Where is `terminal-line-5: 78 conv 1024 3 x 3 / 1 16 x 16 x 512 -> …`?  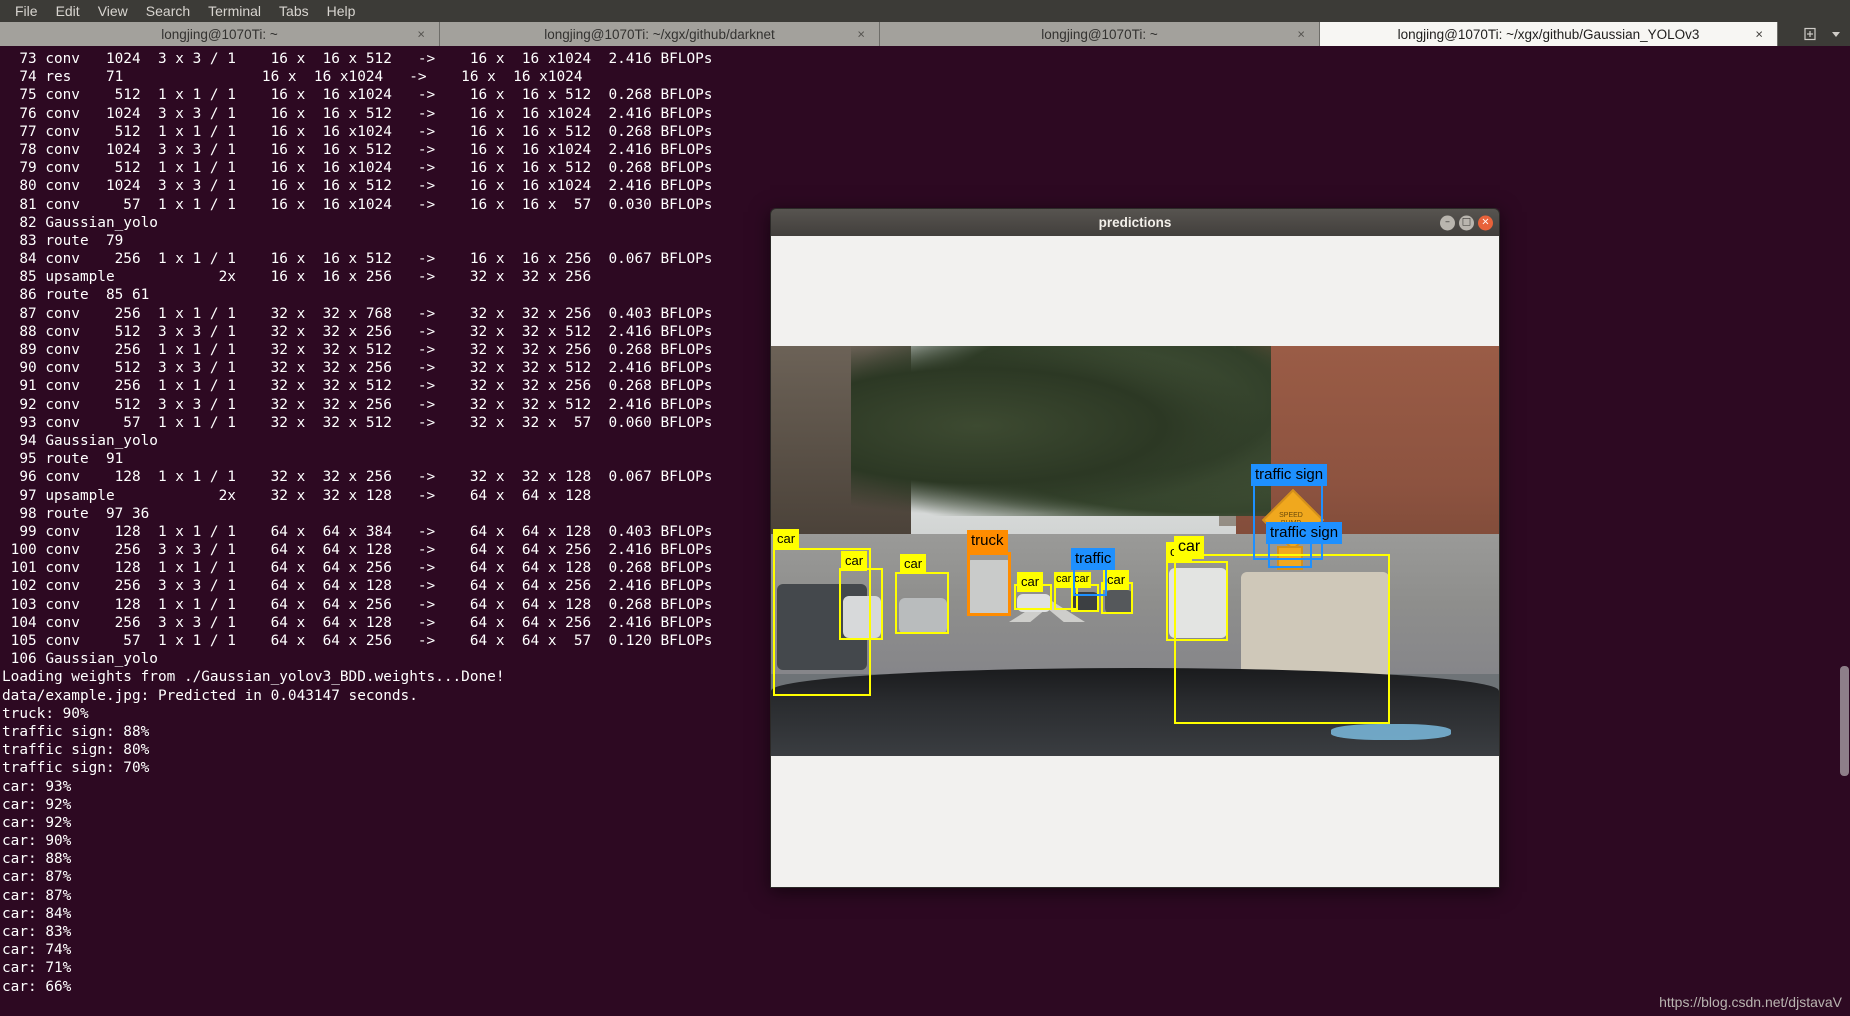 terminal-line-5: 78 conv 1024 3 x 3 / 1 16 x 16 x 512 -> … is located at coordinates (357, 149).